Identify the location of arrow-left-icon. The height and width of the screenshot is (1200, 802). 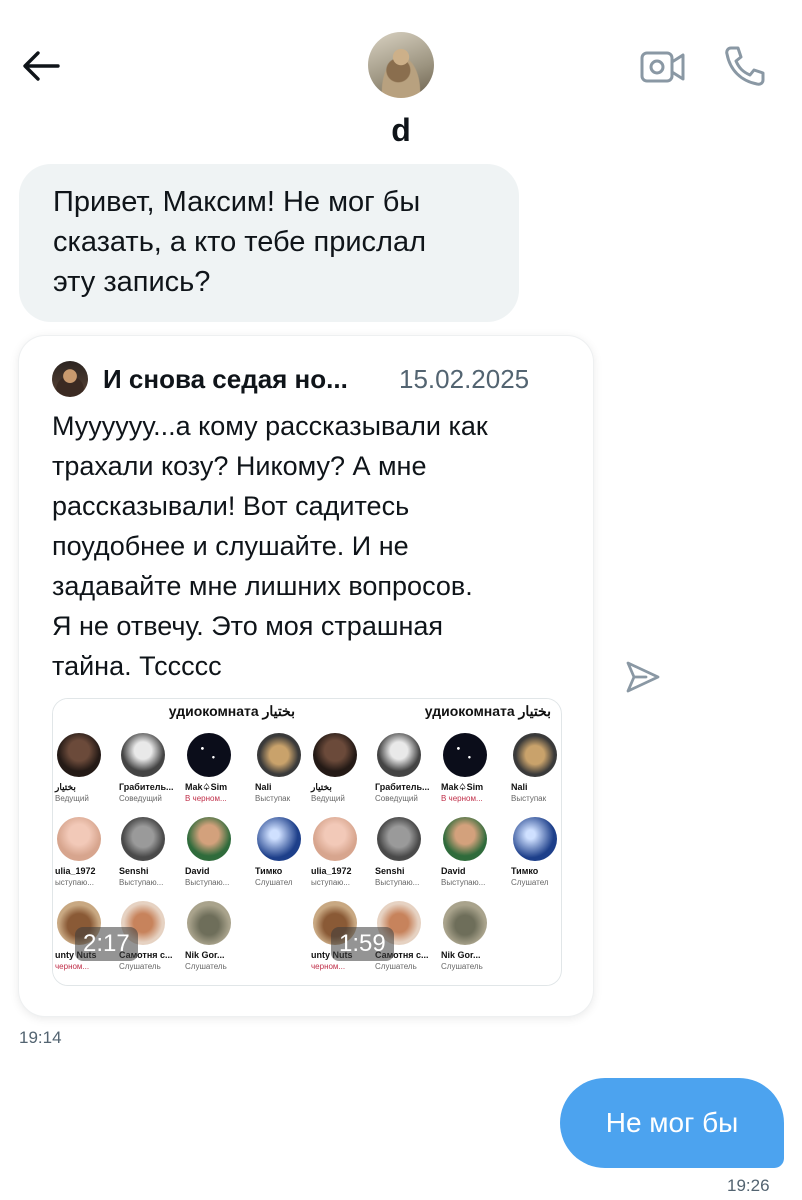
(41, 66).